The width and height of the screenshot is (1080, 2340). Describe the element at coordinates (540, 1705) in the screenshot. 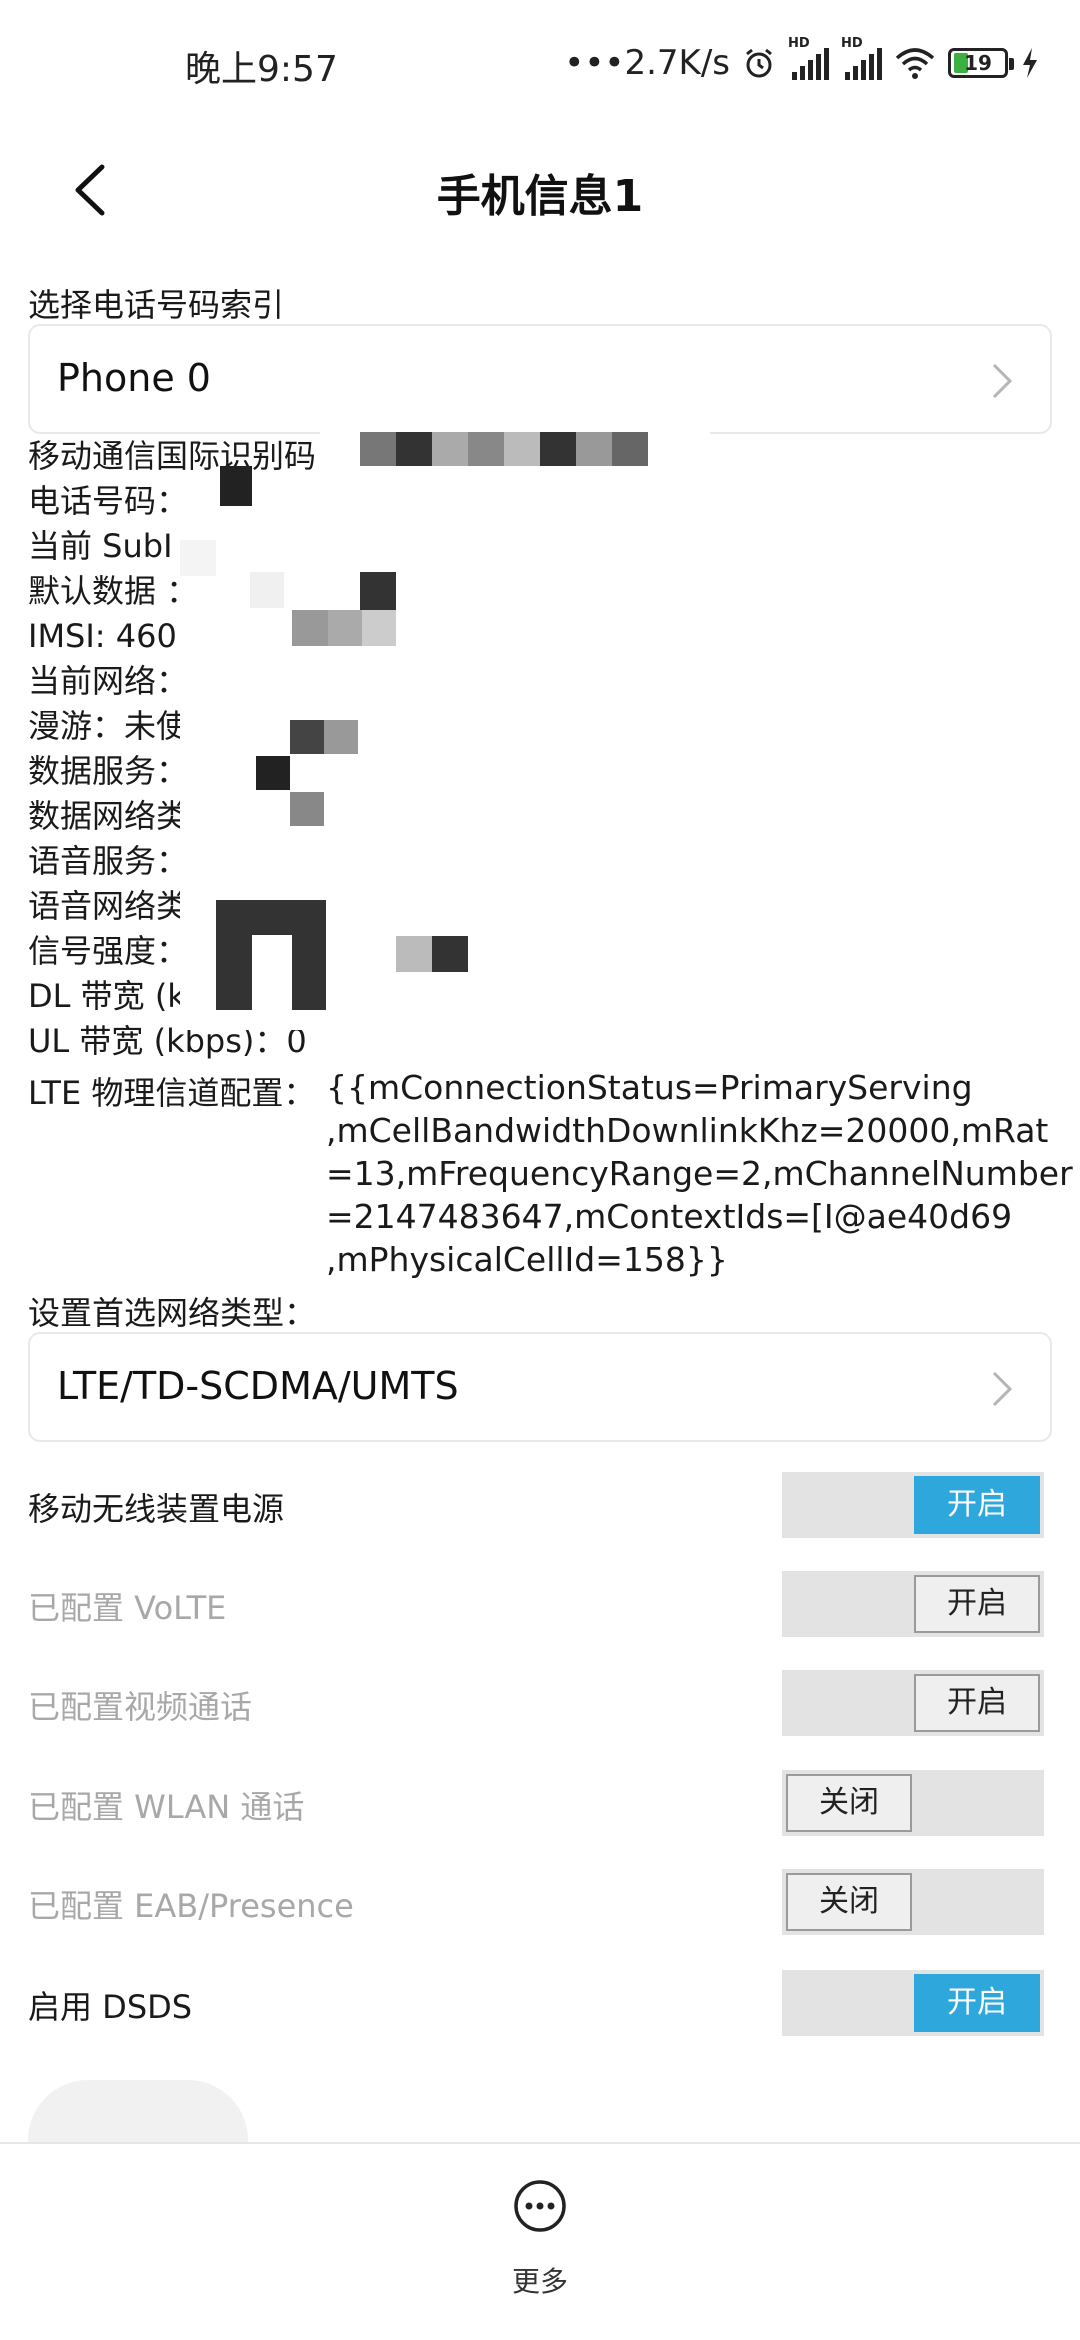

I see `setting-video-calling: 已配置视频通话 开启` at that location.